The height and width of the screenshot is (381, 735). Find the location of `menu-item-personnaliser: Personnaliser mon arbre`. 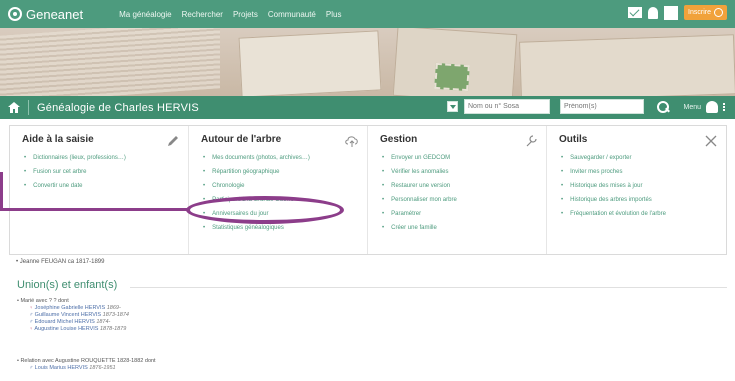

menu-item-personnaliser: Personnaliser mon arbre is located at coordinates (459, 200).